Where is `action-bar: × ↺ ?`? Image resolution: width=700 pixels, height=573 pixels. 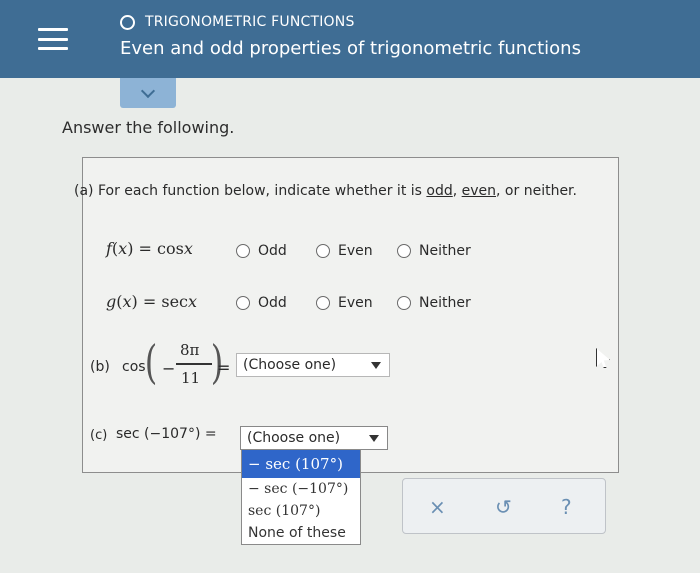 action-bar: × ↺ ? is located at coordinates (504, 506).